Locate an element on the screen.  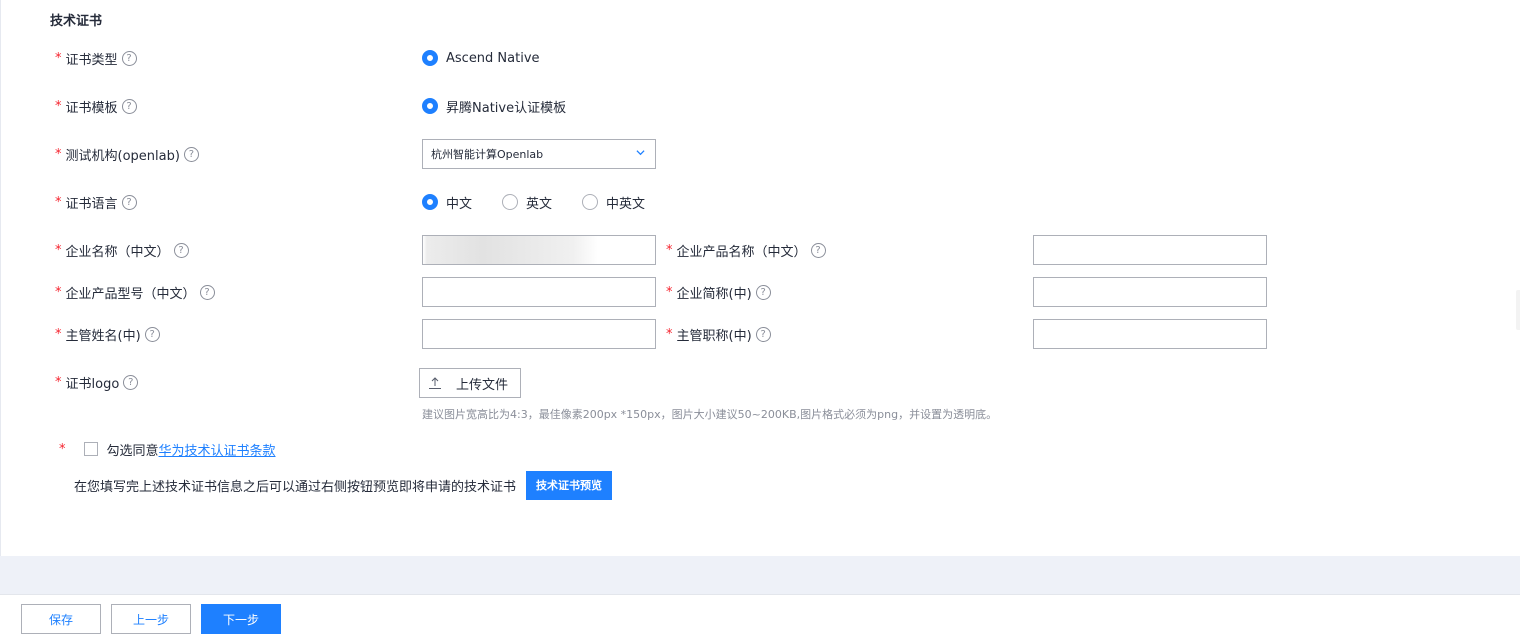
test-org-select: 杭州智能计算Openlab is located at coordinates (539, 154).